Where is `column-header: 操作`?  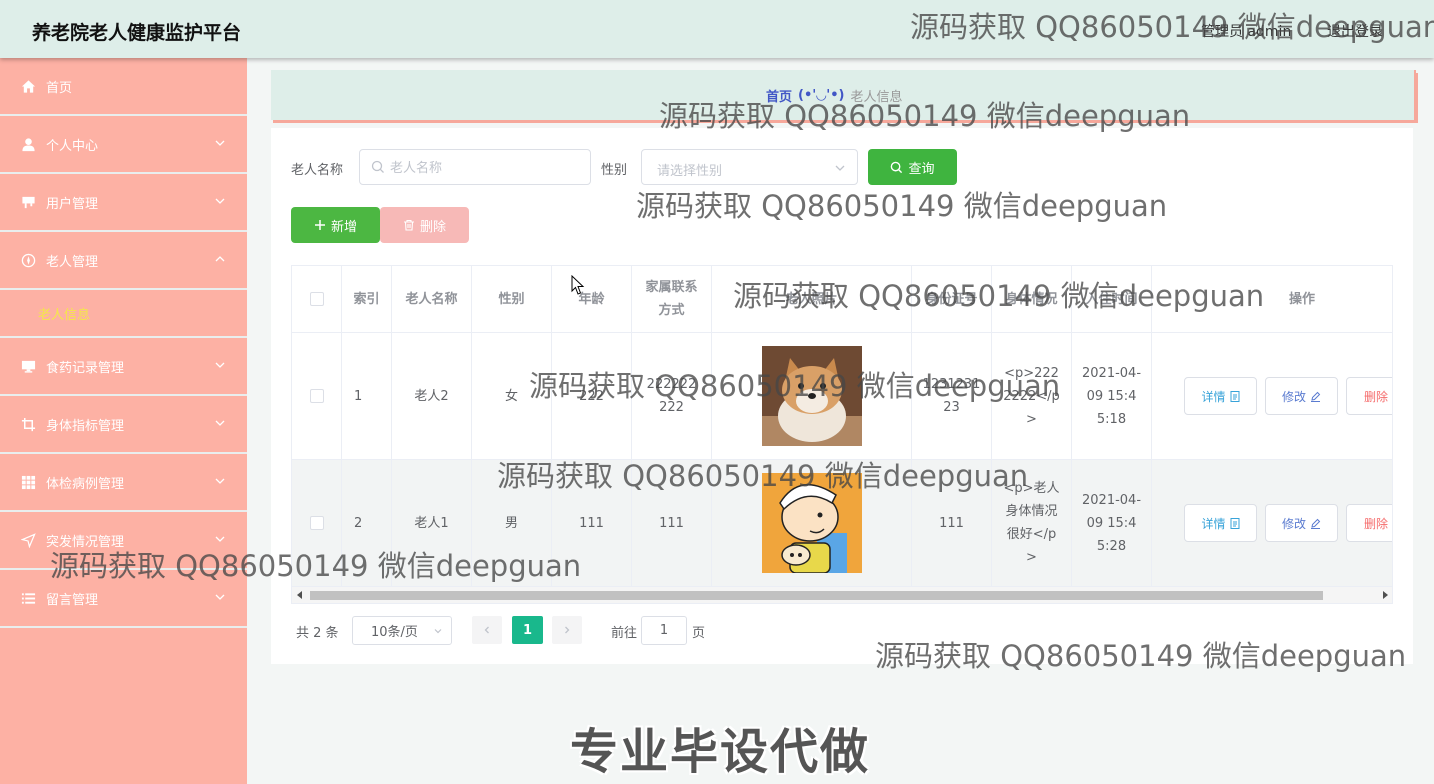
column-header: 操作 is located at coordinates (1301, 299).